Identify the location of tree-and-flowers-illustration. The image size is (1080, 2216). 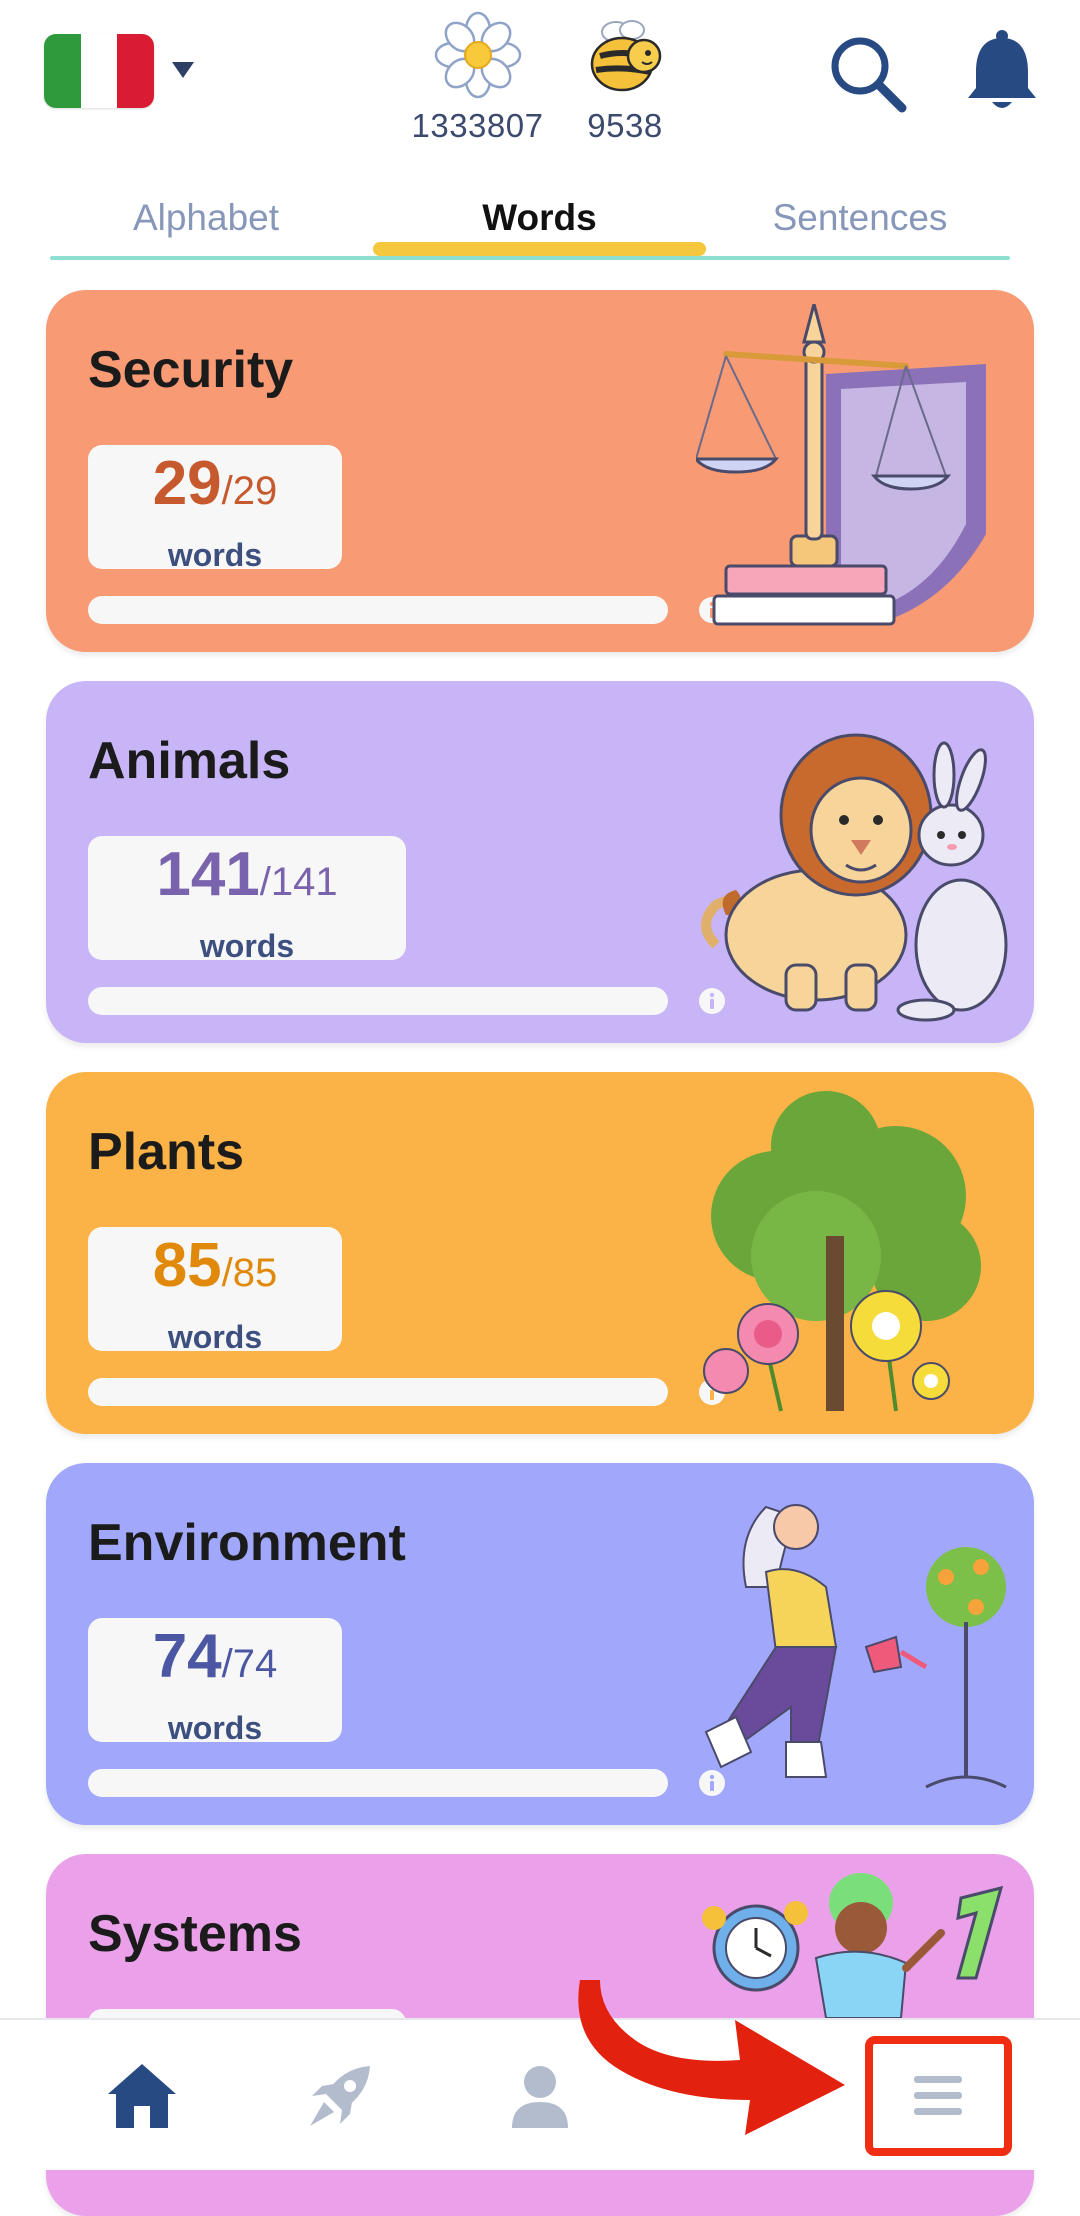
(842, 1251).